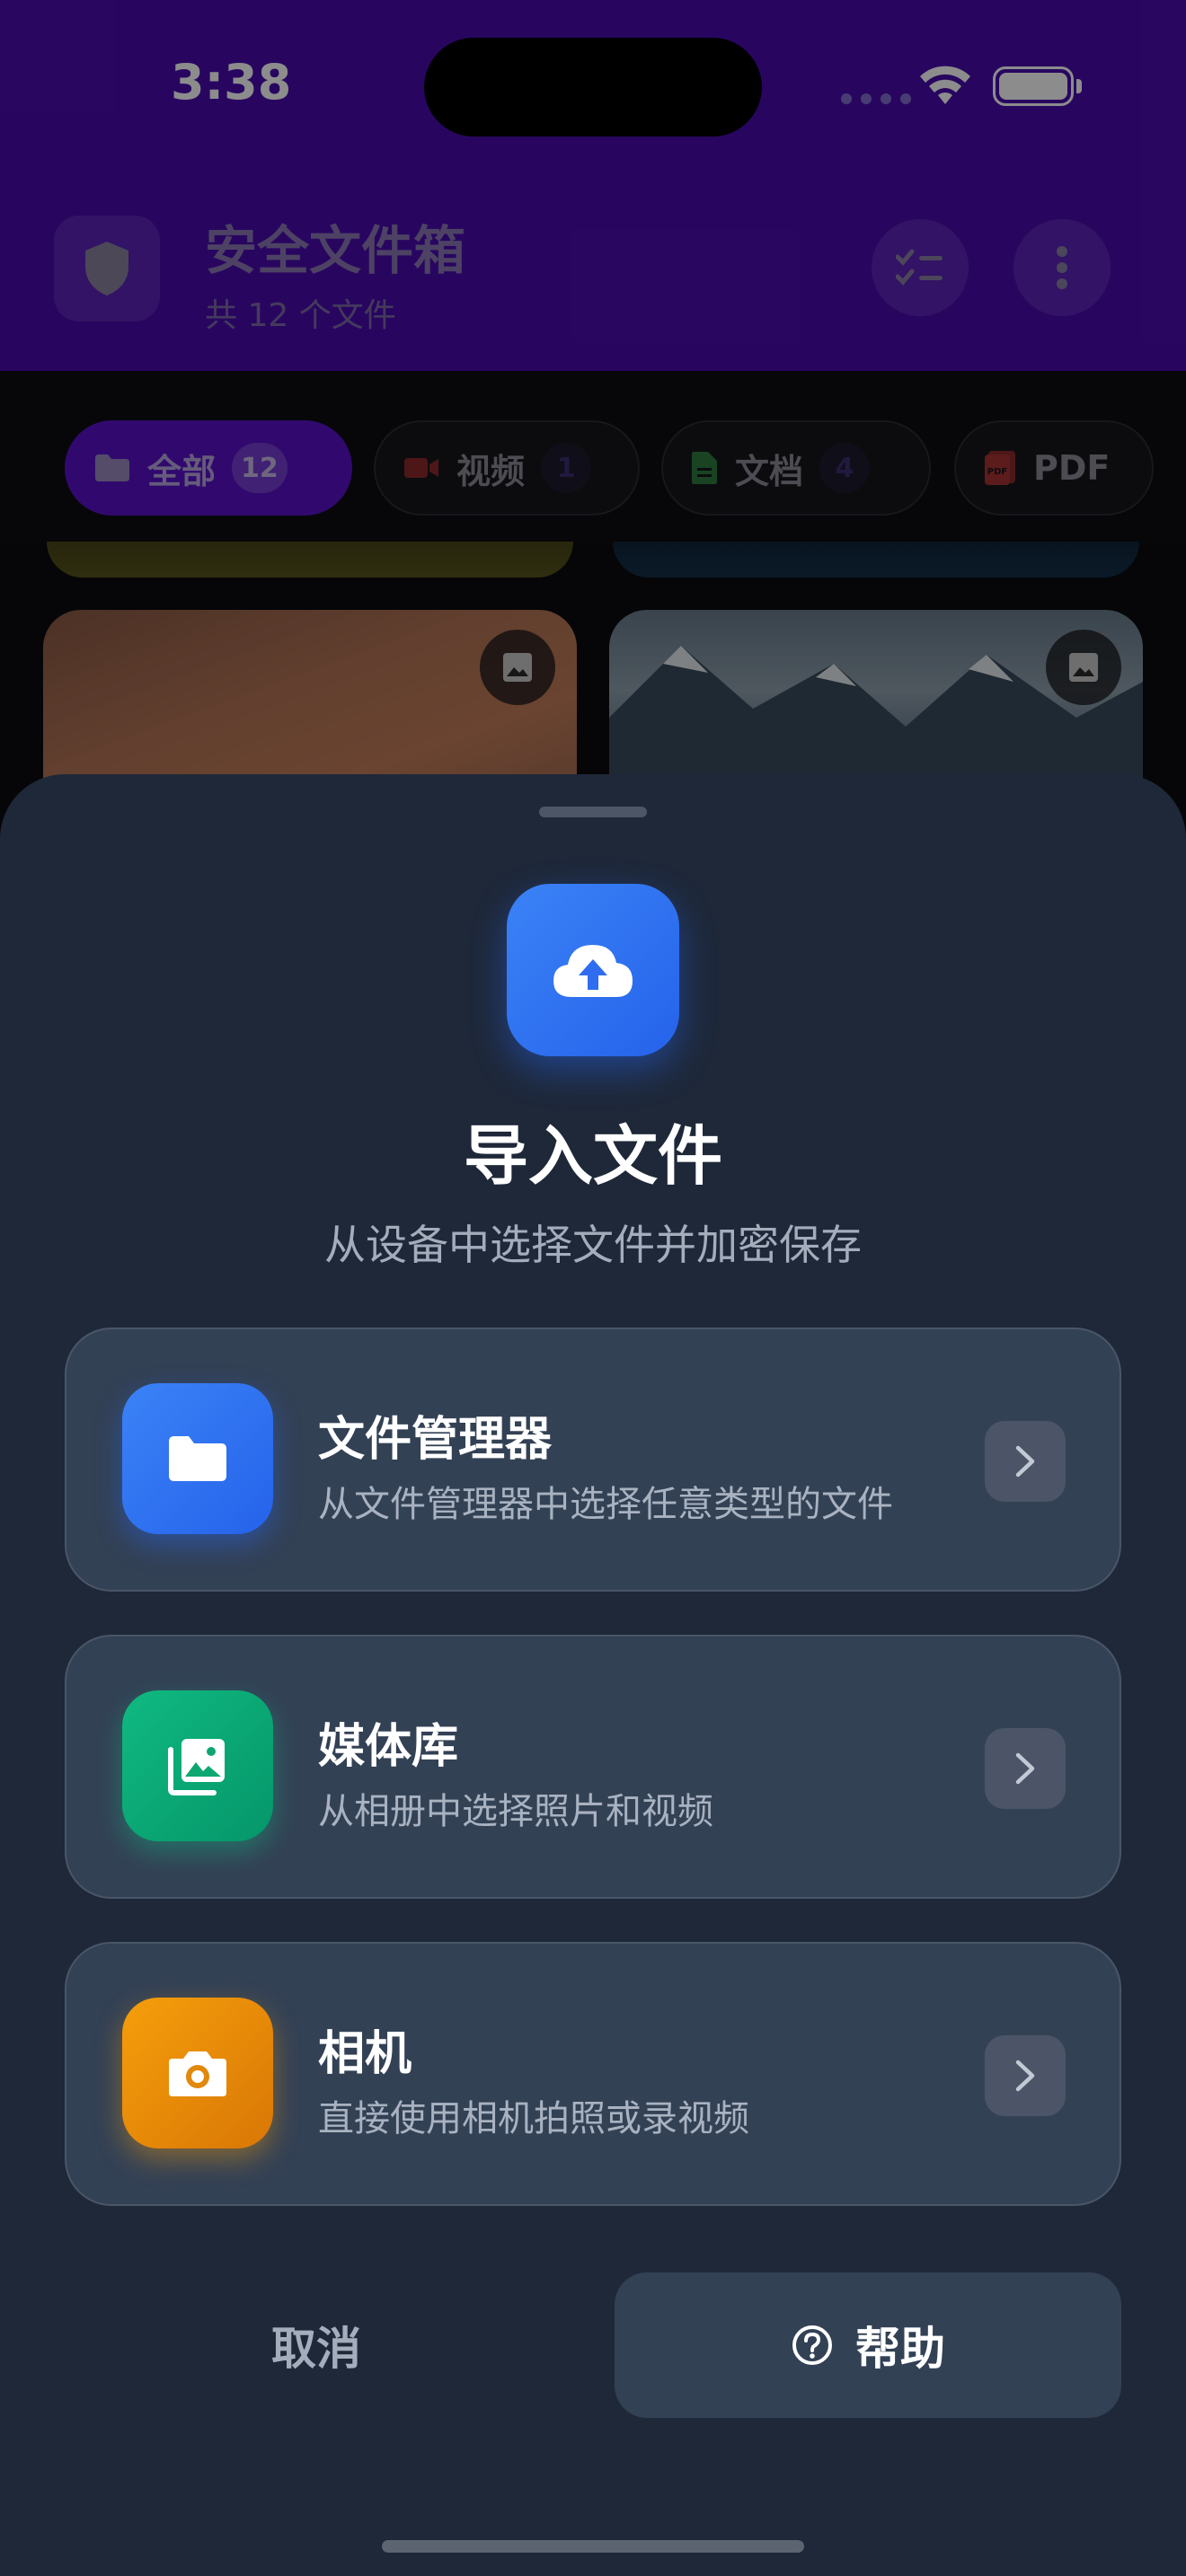  Describe the element at coordinates (197, 1765) in the screenshot. I see `photo-library-icon` at that location.